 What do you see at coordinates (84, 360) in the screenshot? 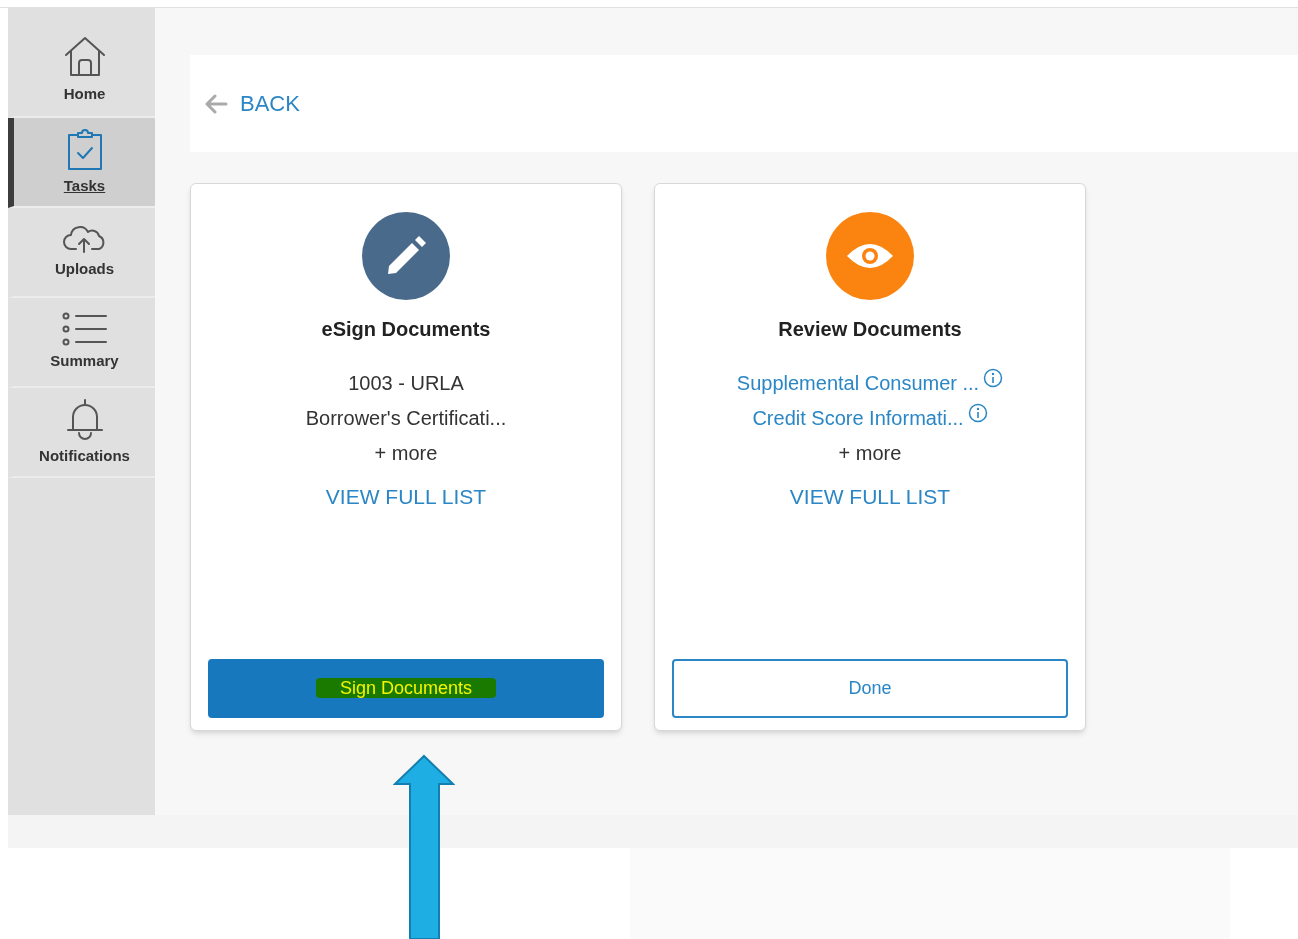
I see `nav-label: Summary` at bounding box center [84, 360].